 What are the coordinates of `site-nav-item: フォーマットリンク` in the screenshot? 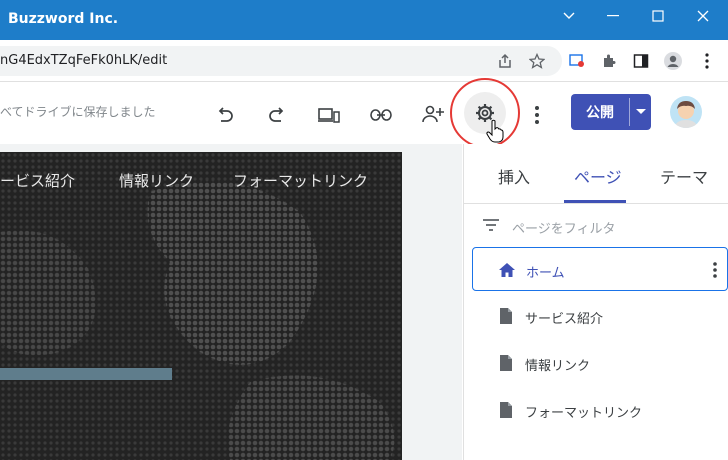 It's located at (300, 180).